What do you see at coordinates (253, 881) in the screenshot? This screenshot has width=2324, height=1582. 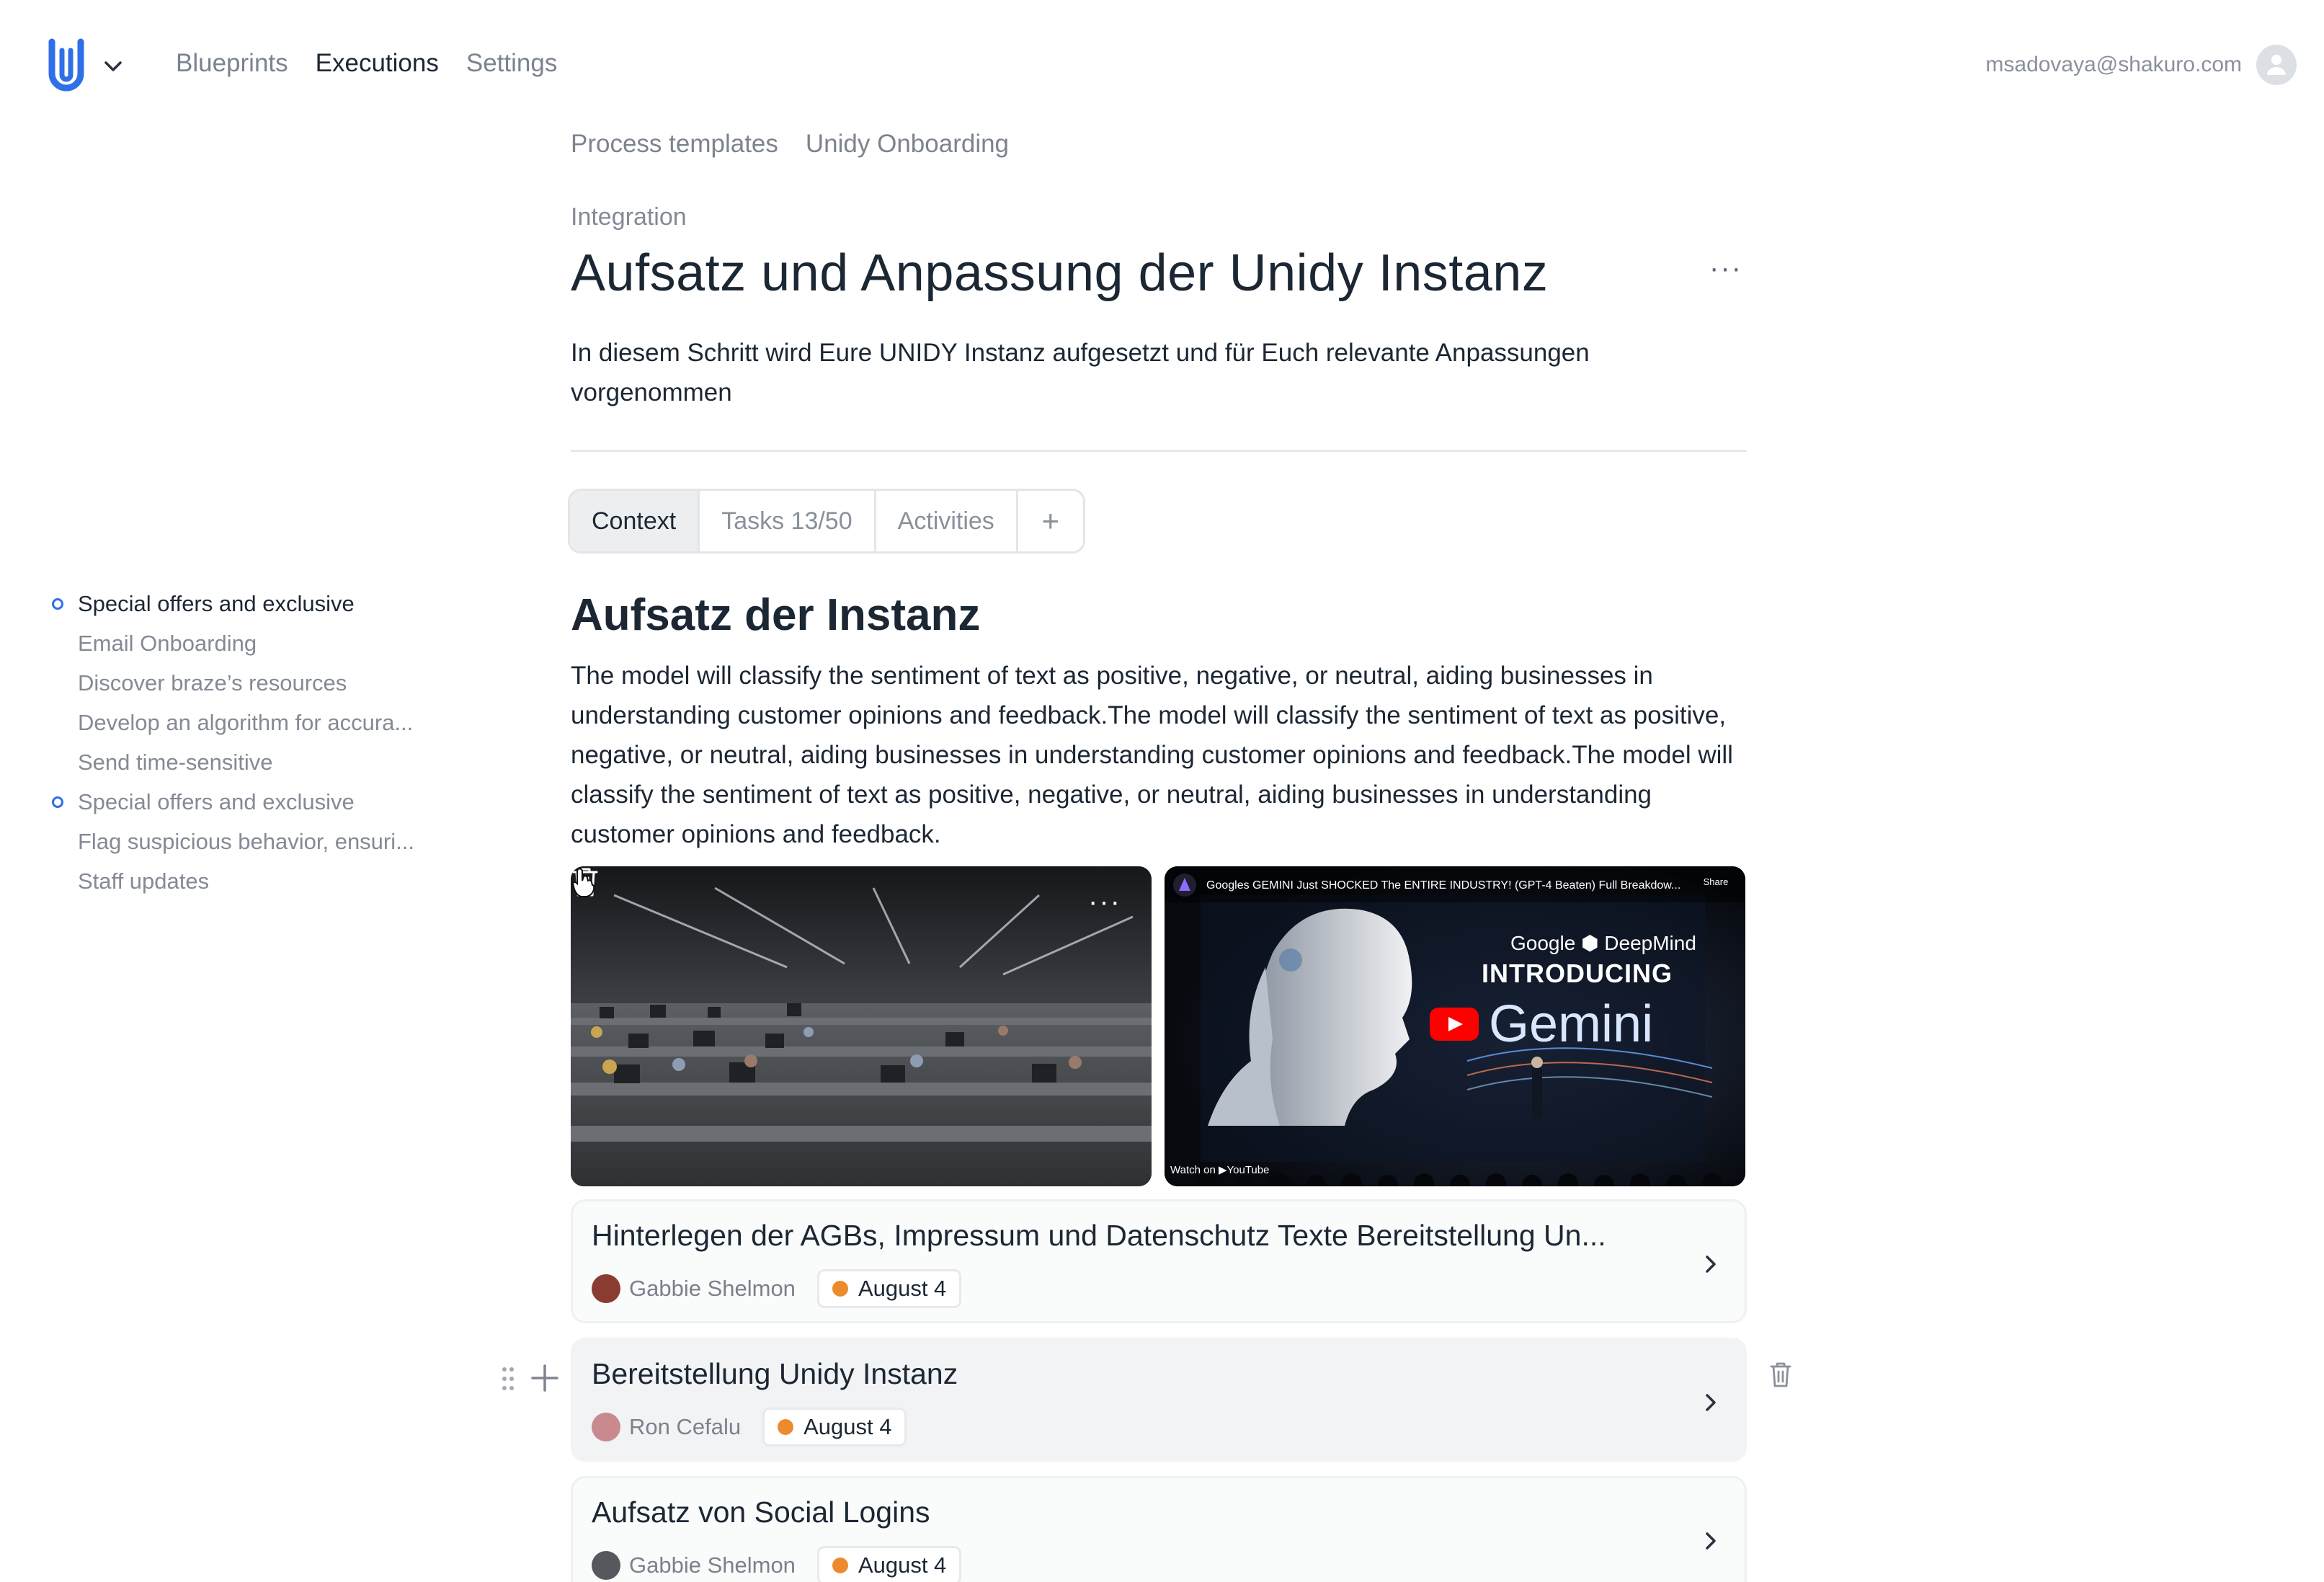 I see `outline-item: Staff updates` at bounding box center [253, 881].